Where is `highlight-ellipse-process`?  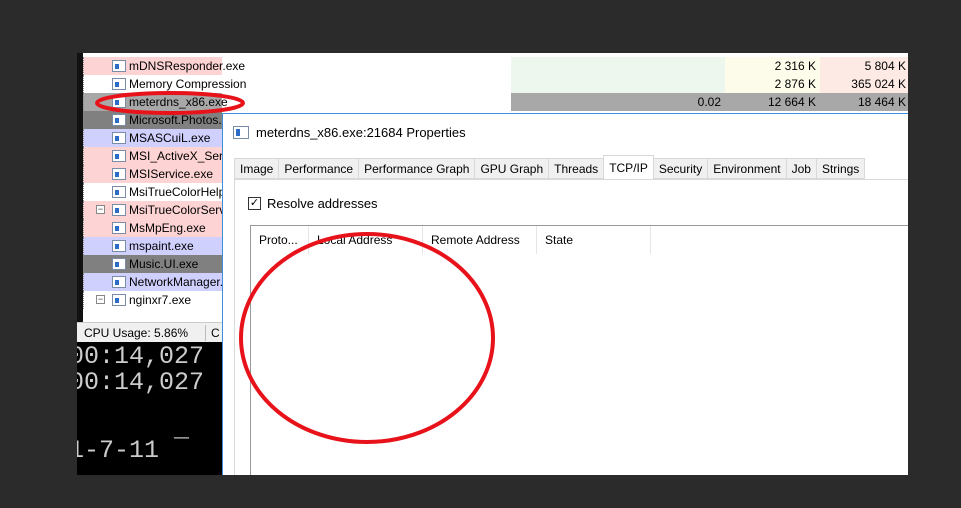 highlight-ellipse-process is located at coordinates (170, 103).